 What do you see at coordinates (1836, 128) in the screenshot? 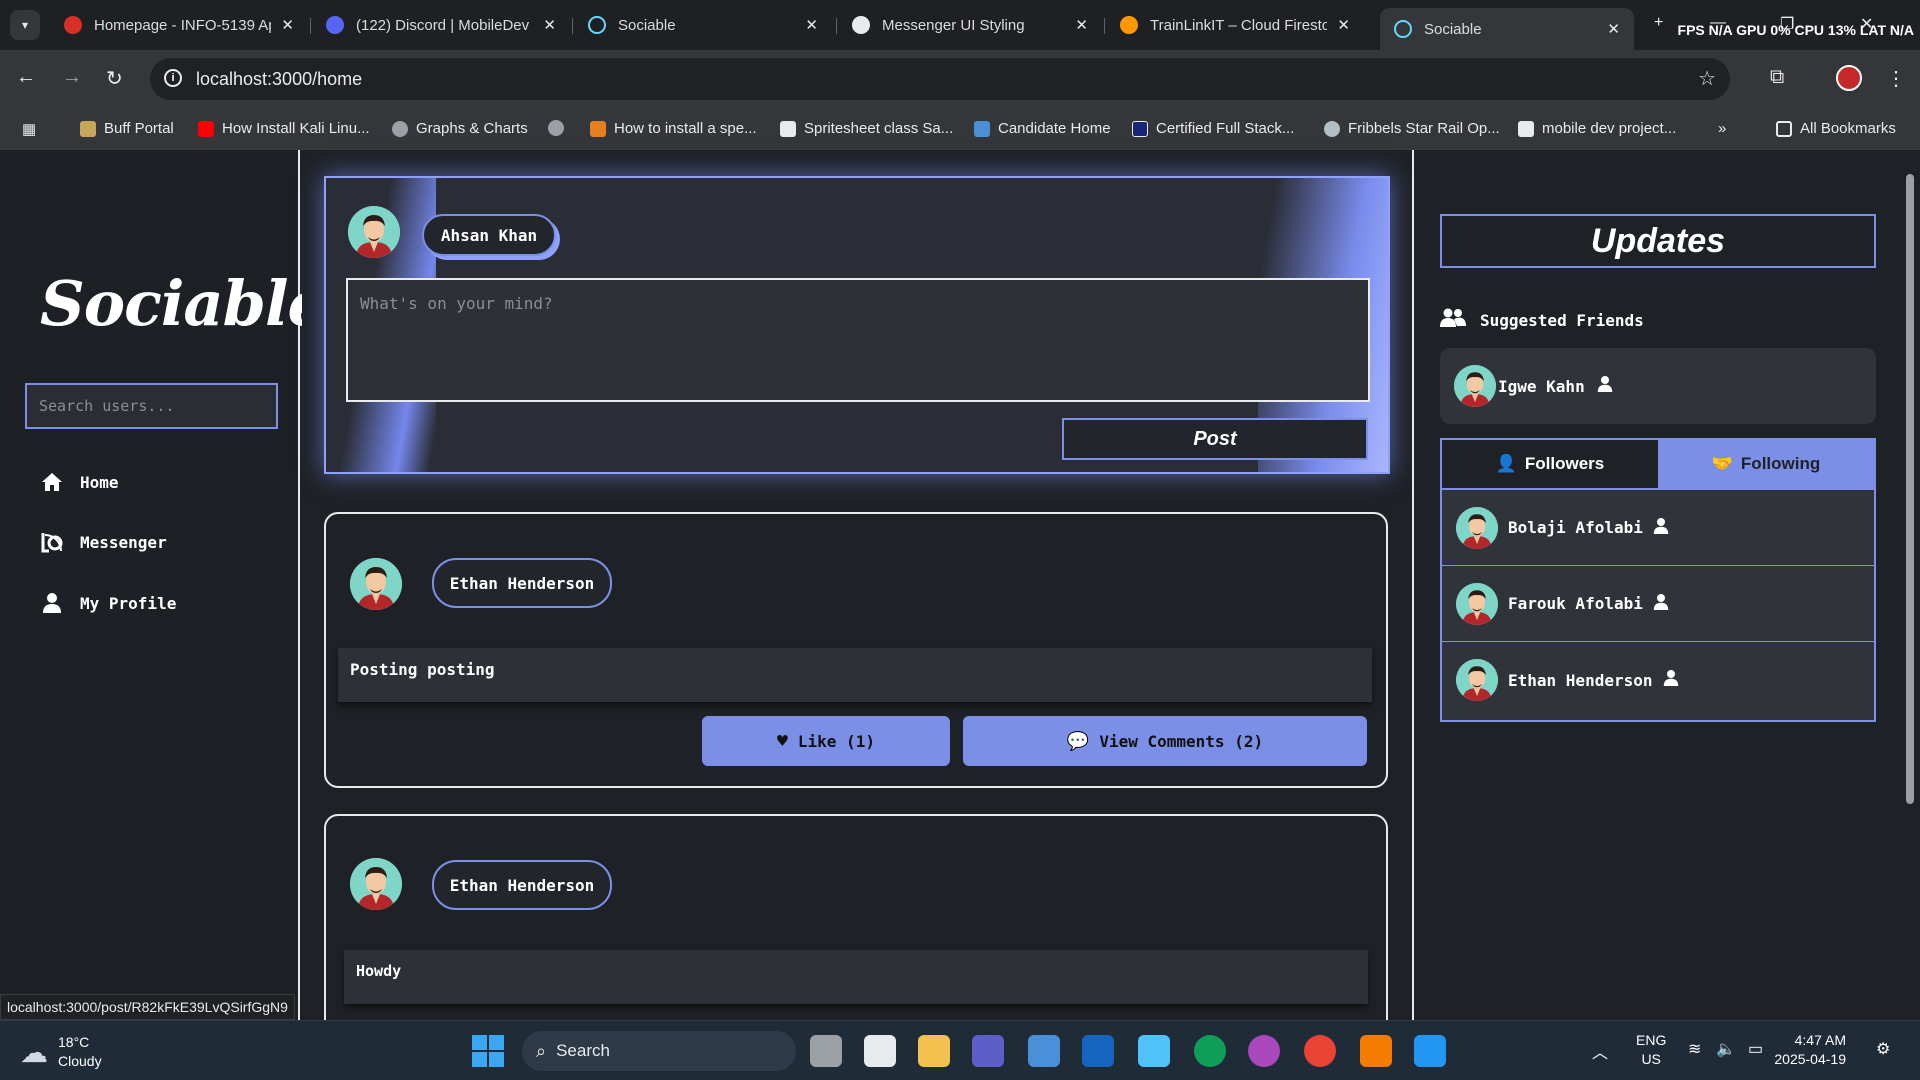
I see `all-bookmarks: All Bookmarks` at bounding box center [1836, 128].